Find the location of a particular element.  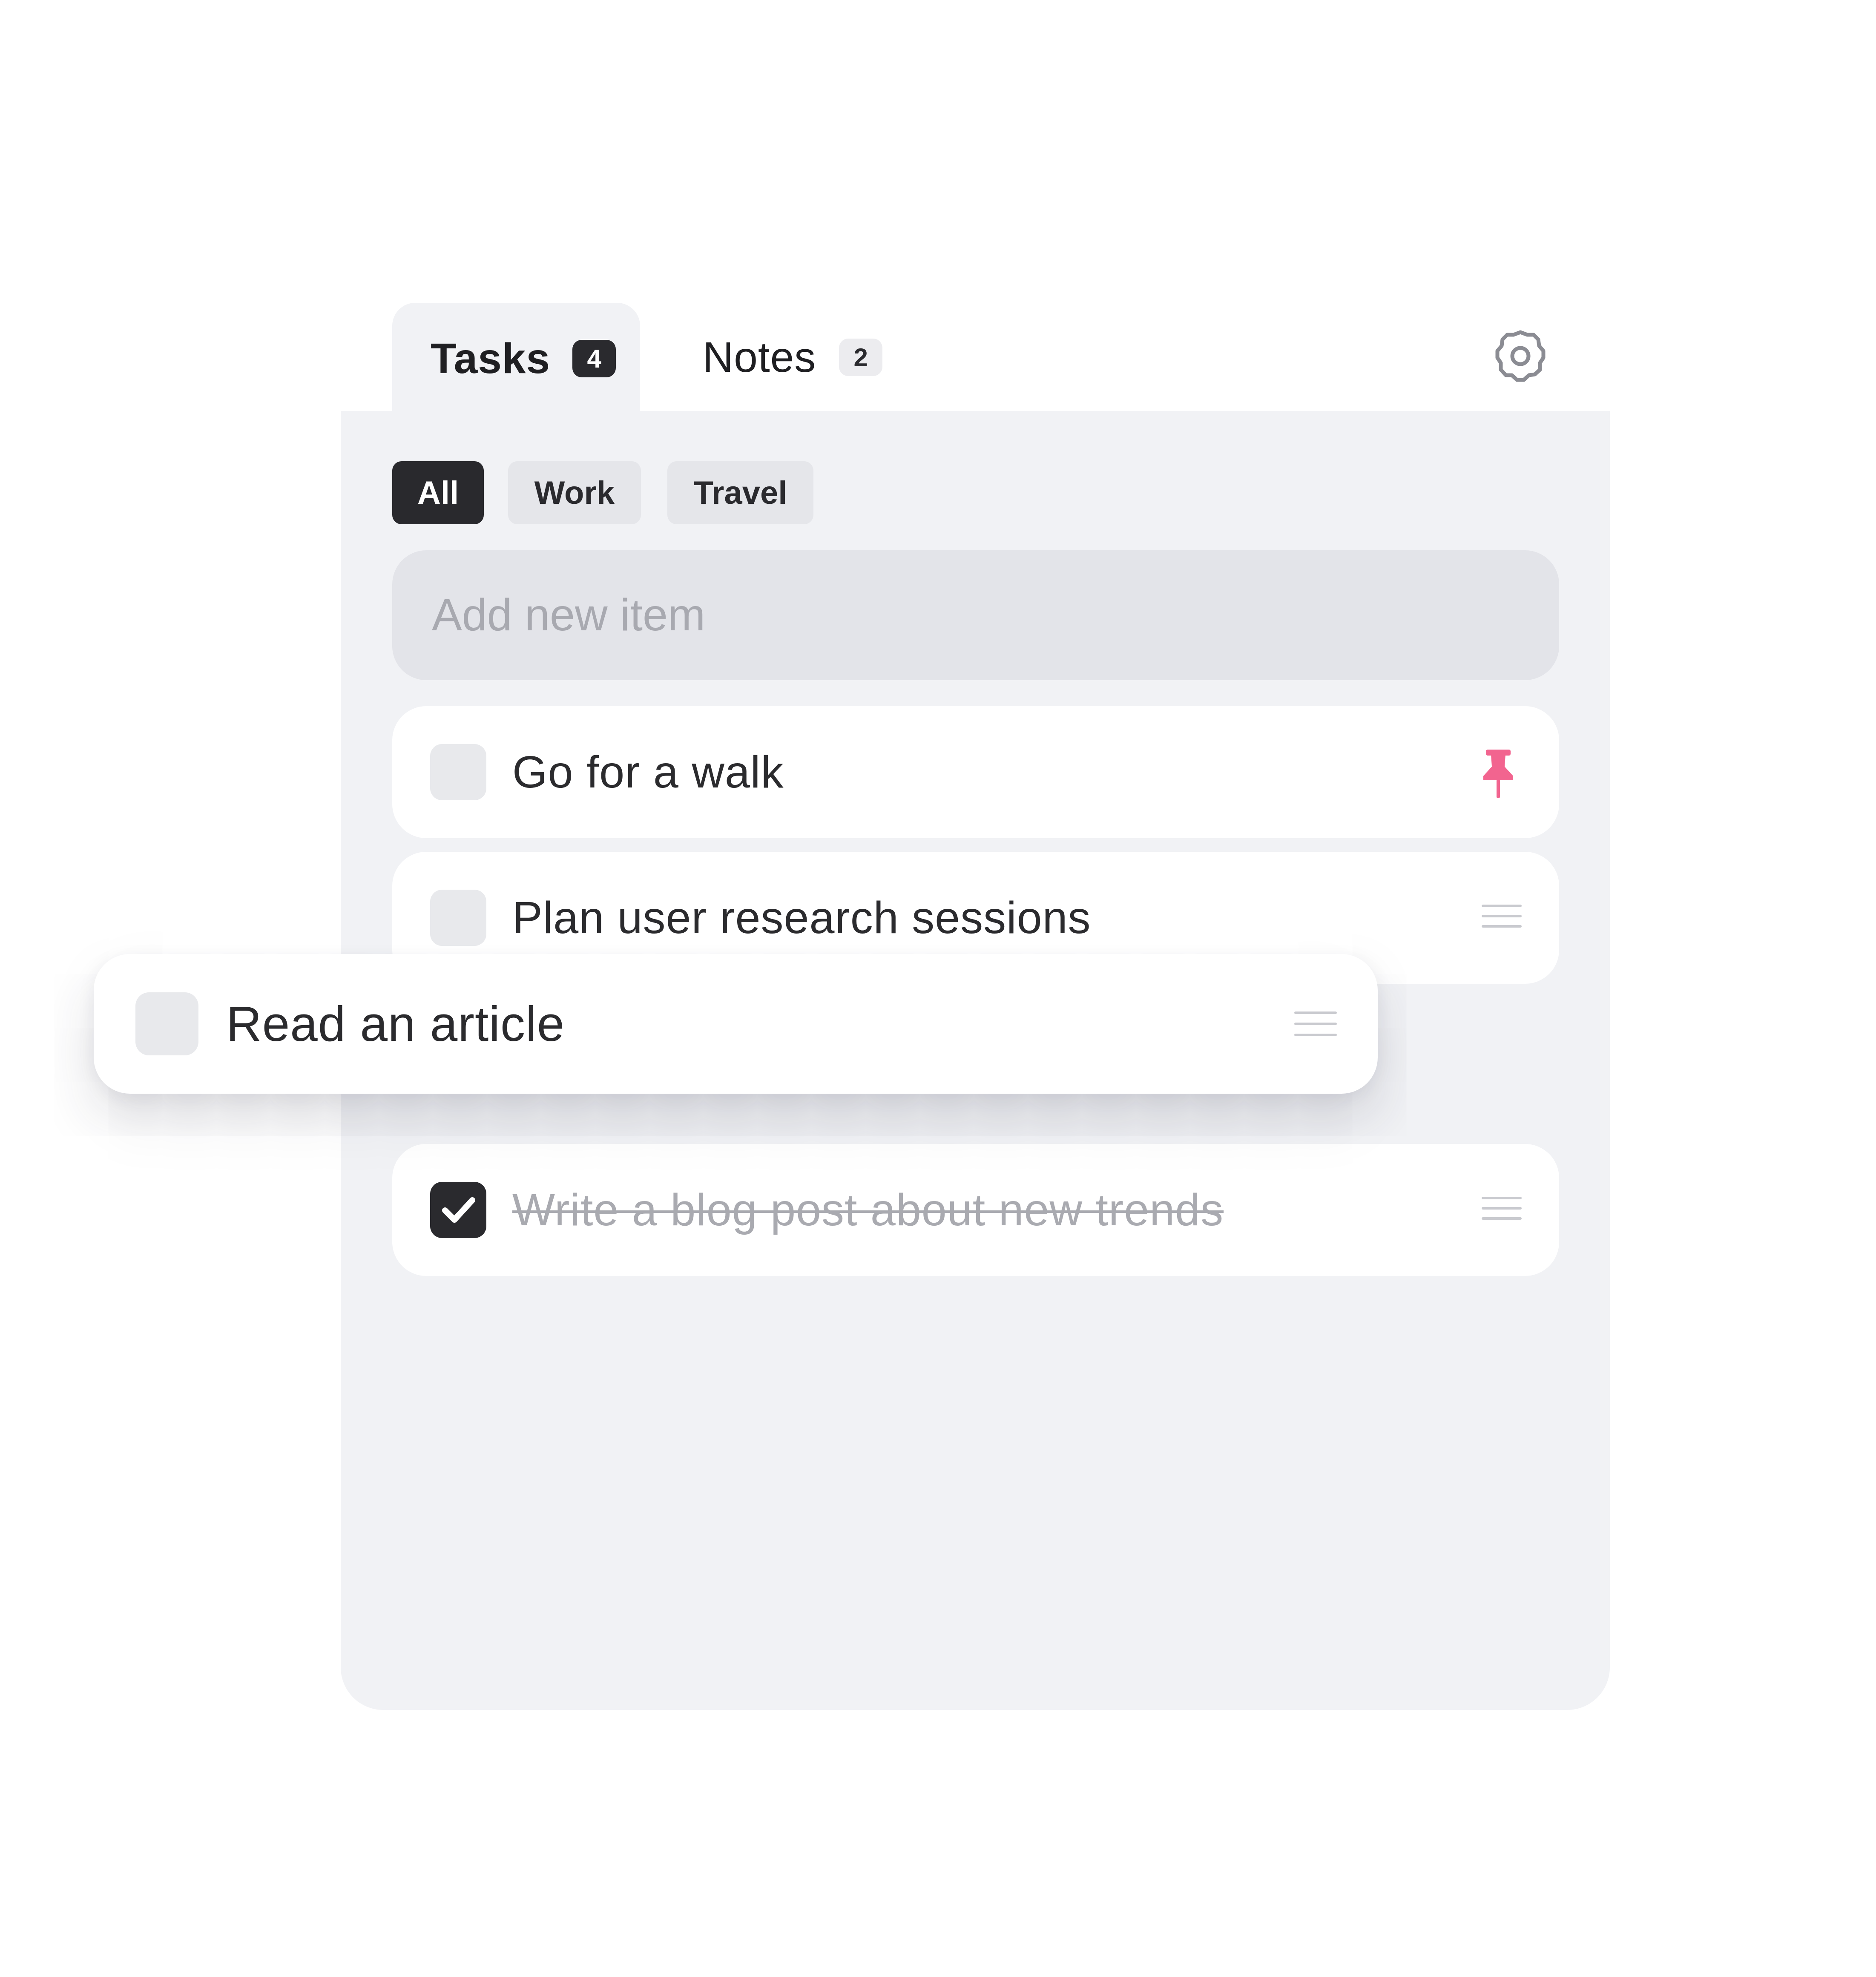

filter-chip-work: Work is located at coordinates (574, 493).